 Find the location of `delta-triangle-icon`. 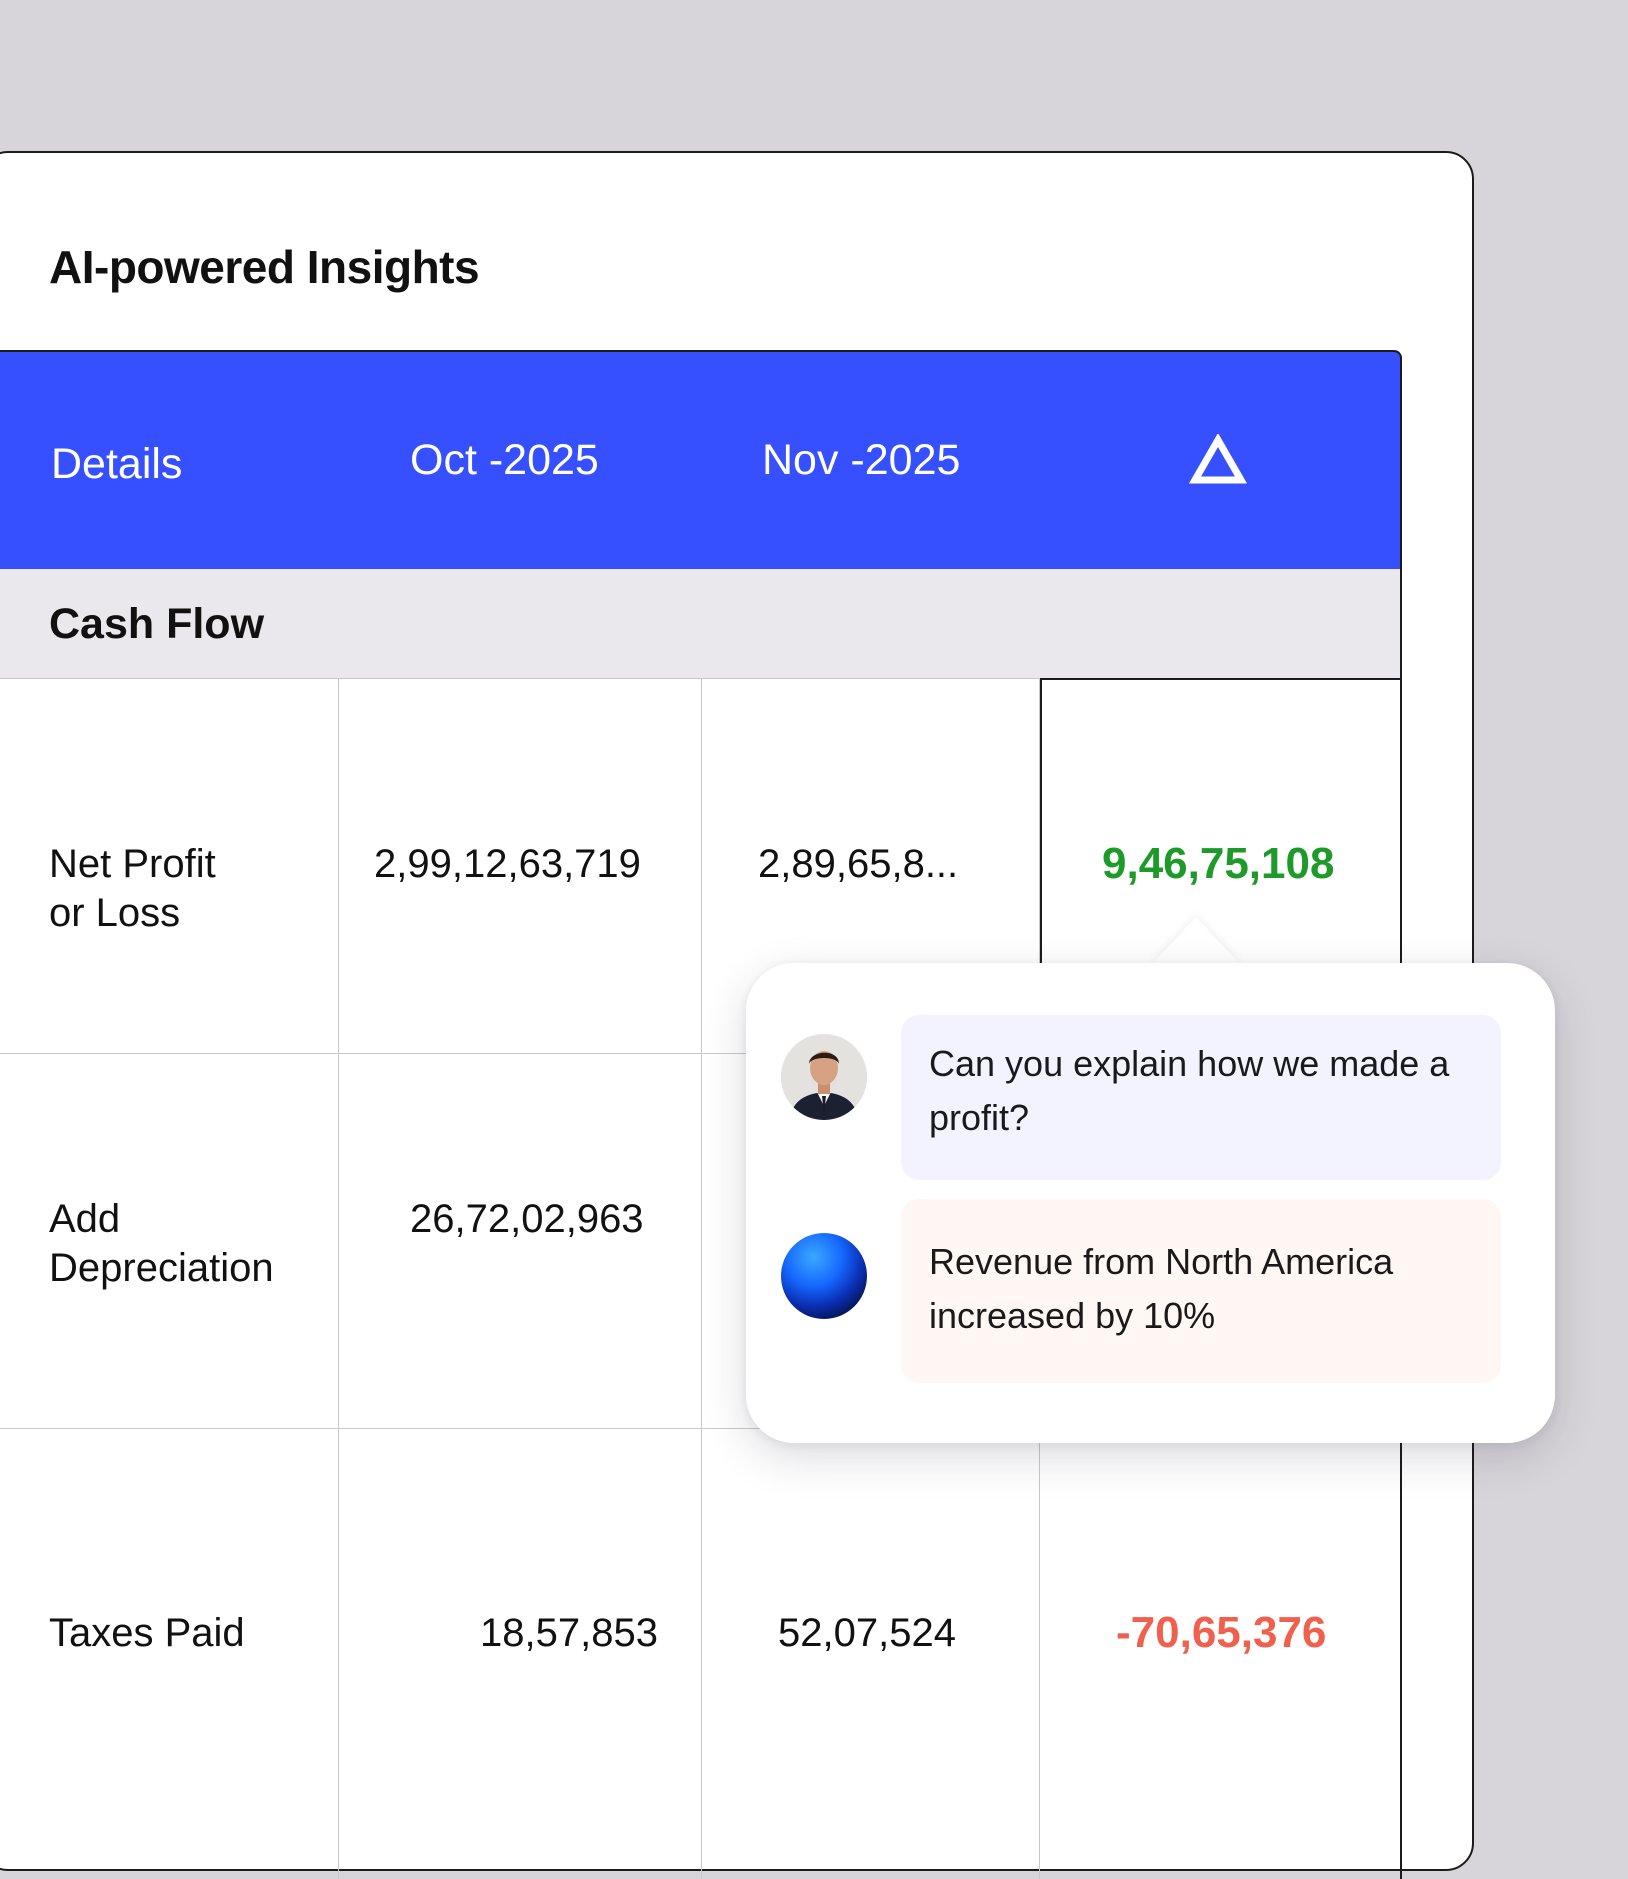

delta-triangle-icon is located at coordinates (1218, 459).